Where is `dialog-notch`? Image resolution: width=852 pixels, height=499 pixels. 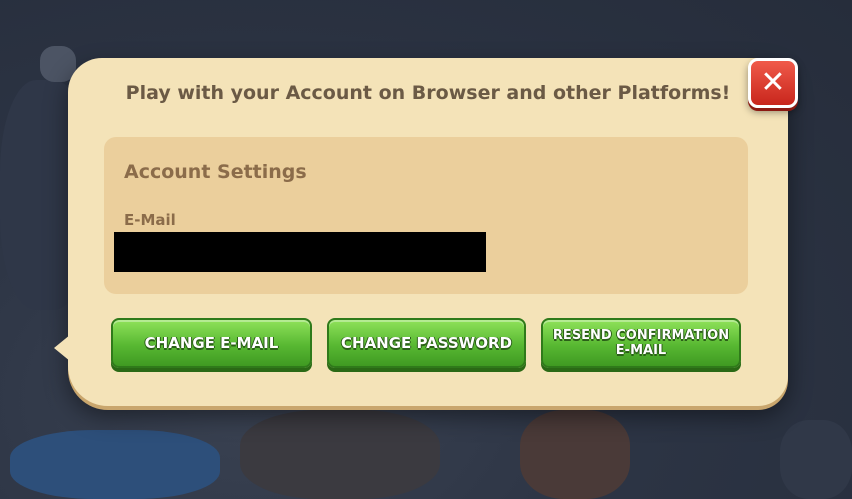 dialog-notch is located at coordinates (65, 348).